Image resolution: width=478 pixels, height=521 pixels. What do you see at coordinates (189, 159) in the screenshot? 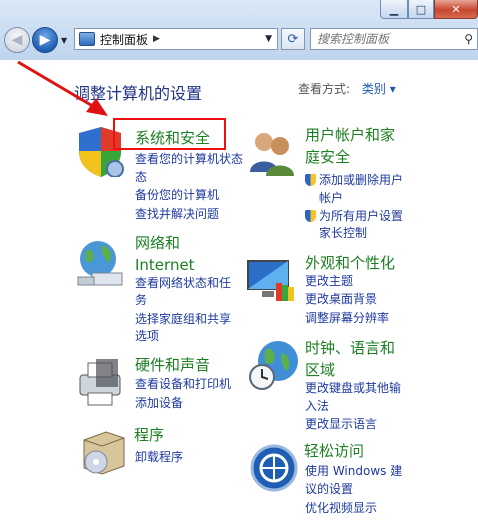
I see `link-view-computer-status: 查看您的计算机状态` at bounding box center [189, 159].